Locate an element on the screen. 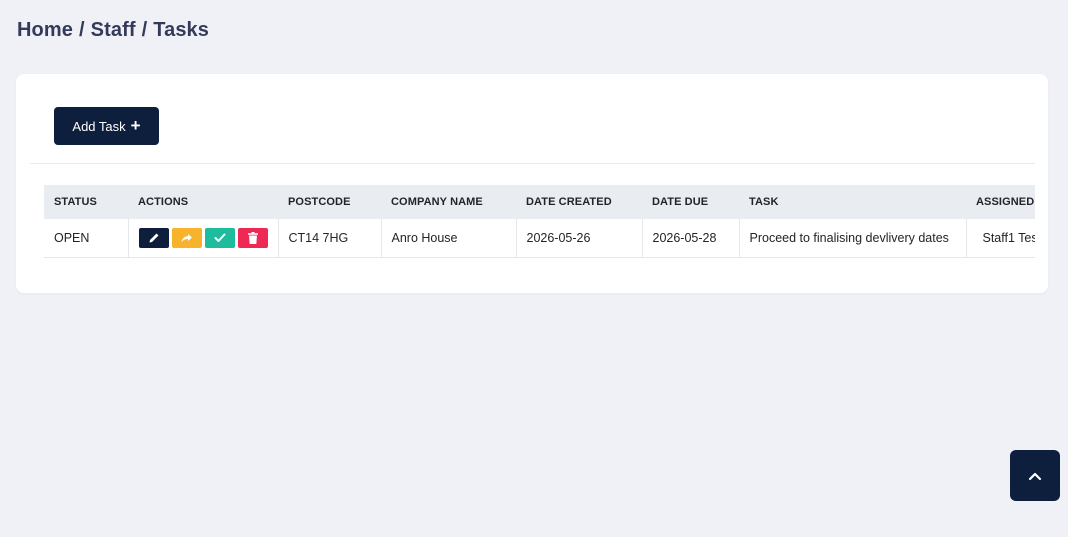  header-actions: Actions is located at coordinates (203, 202).